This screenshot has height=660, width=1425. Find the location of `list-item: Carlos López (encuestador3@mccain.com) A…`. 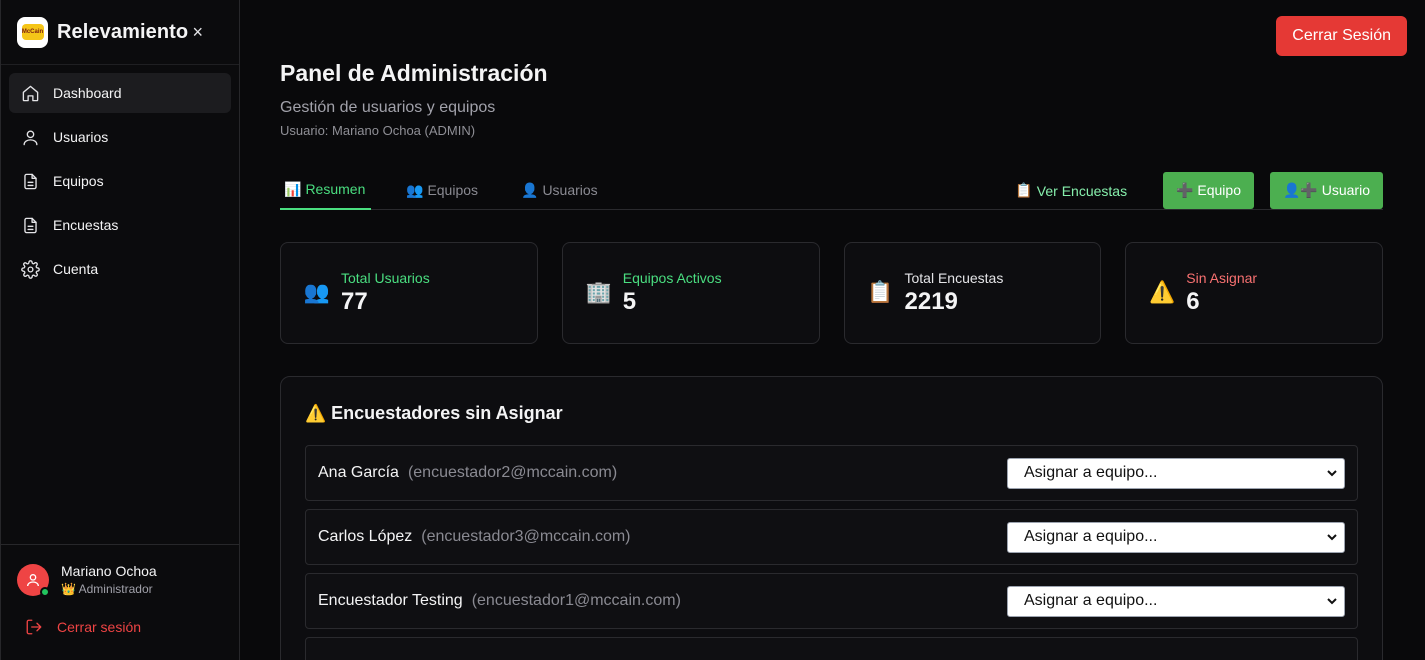

list-item: Carlos López (encuestador3@mccain.com) A… is located at coordinates (831, 537).